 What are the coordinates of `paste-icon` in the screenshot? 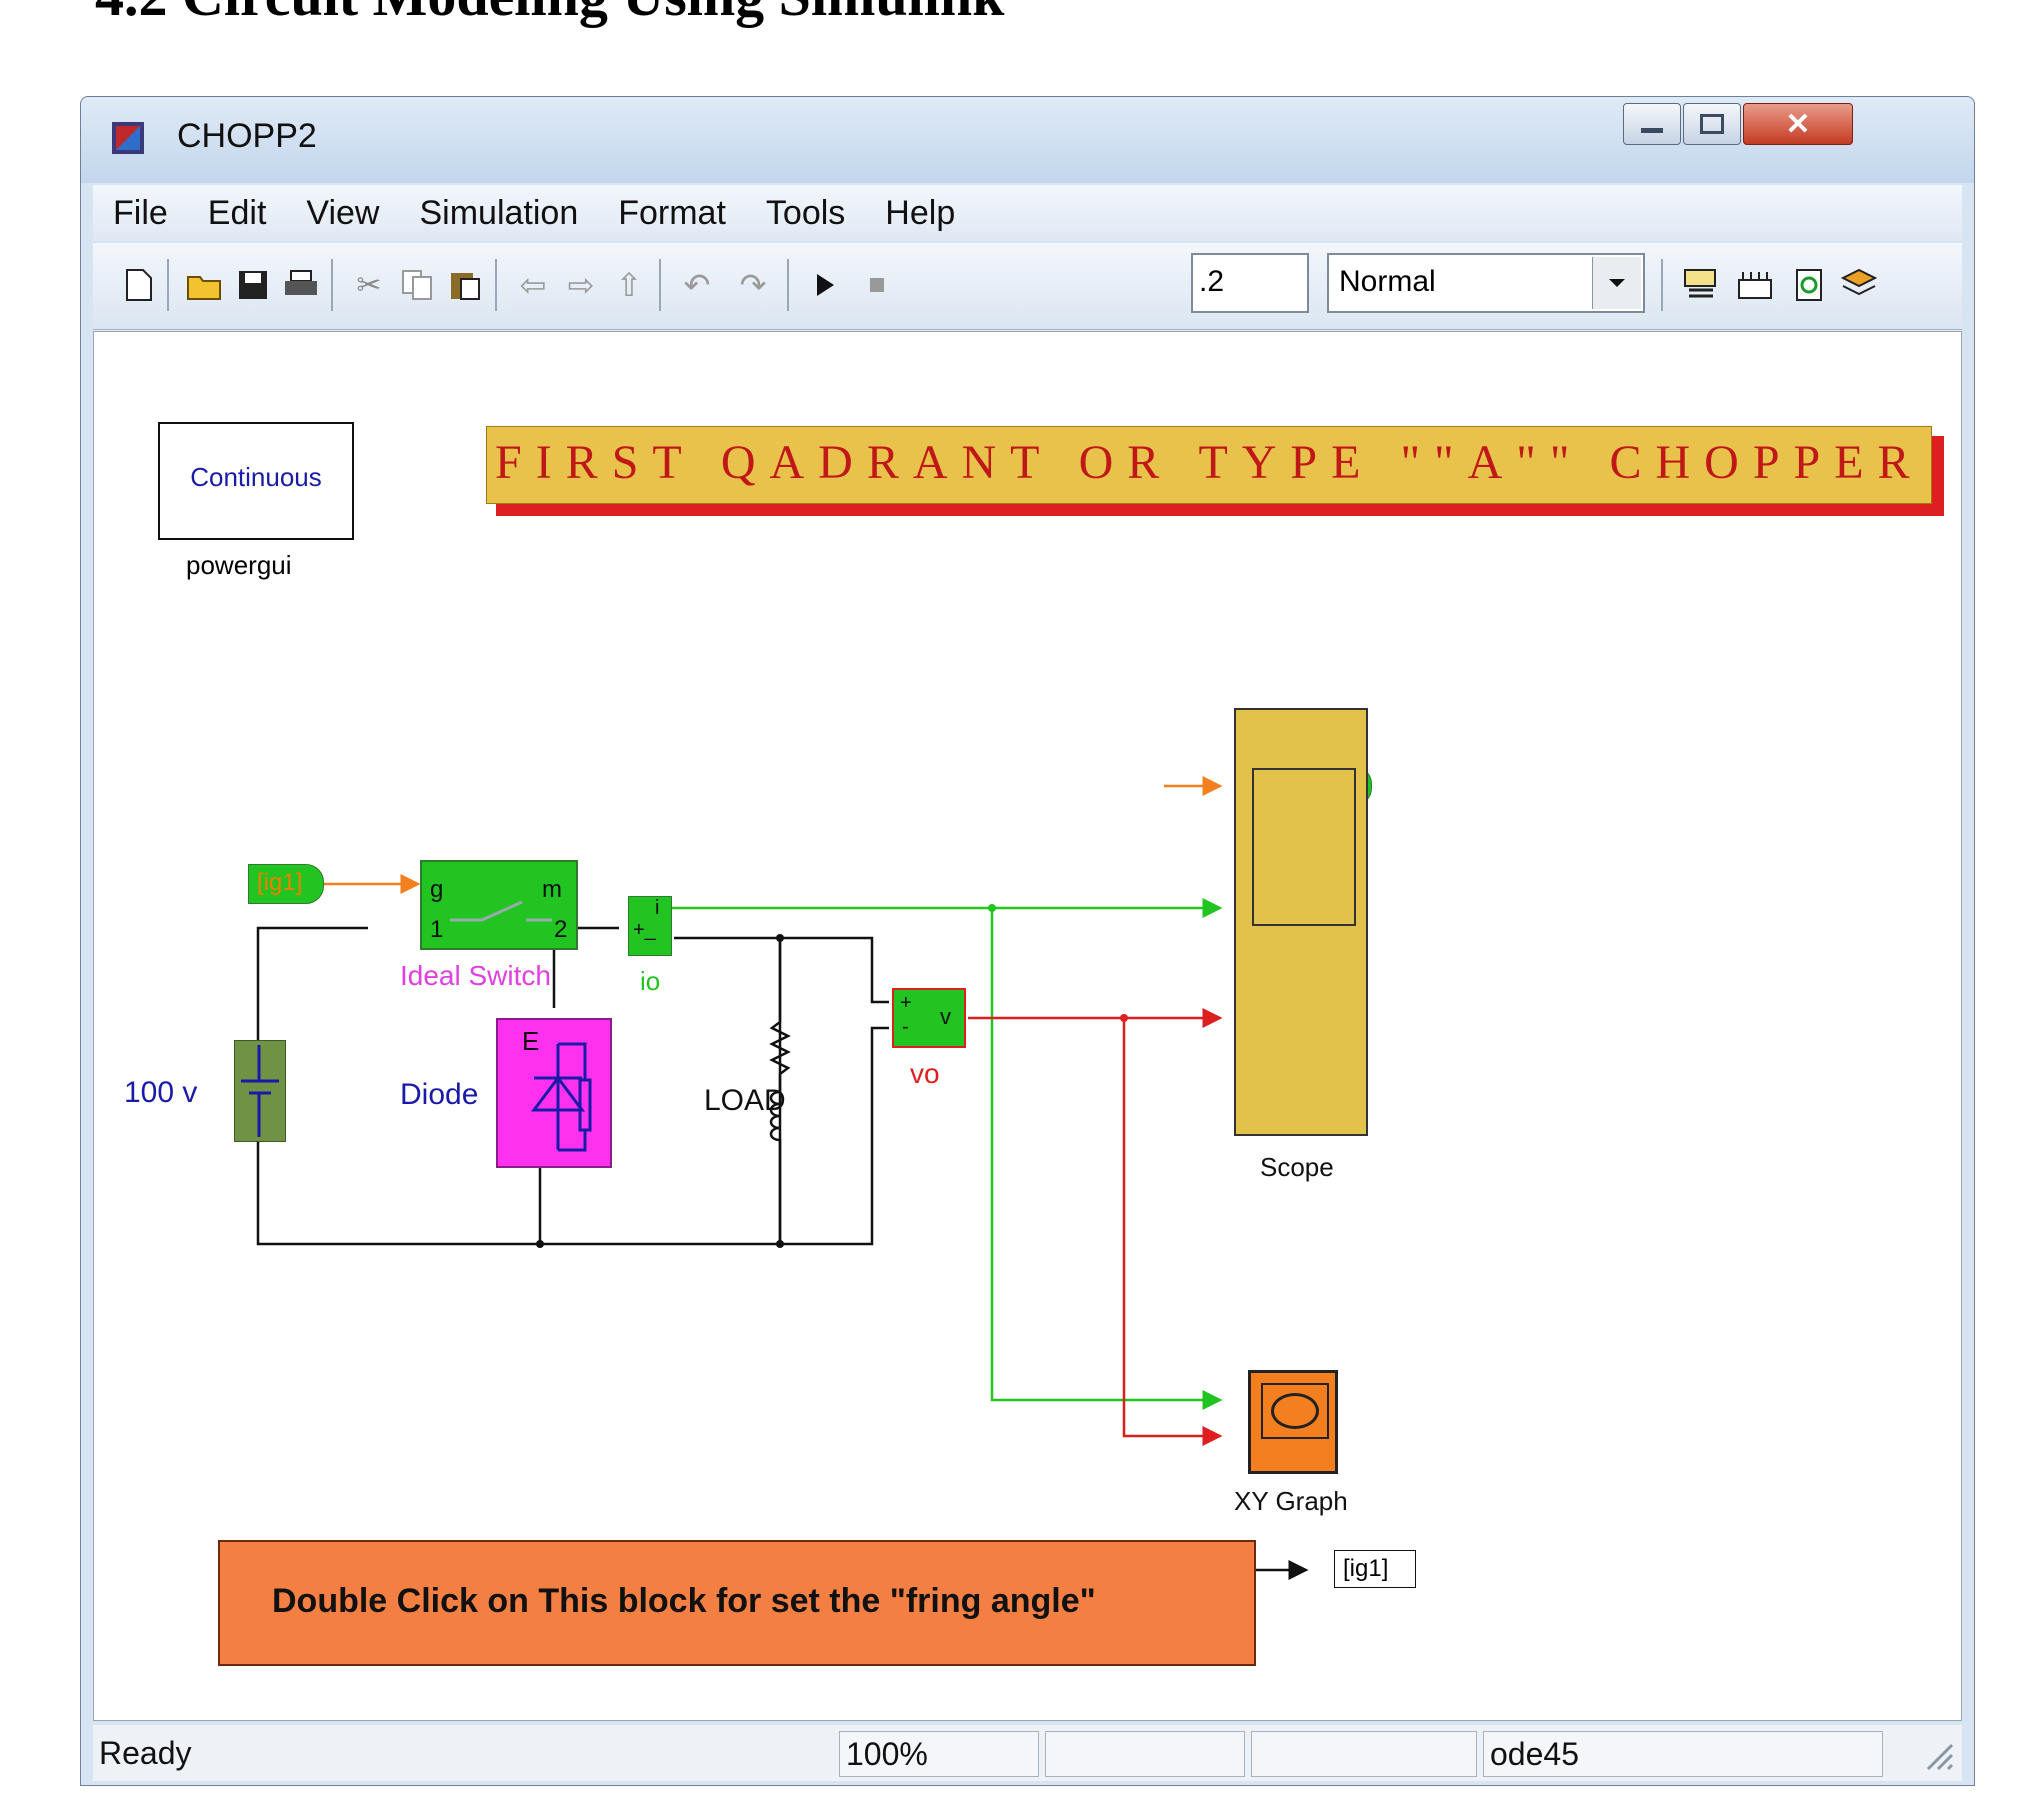 It's located at (465, 285).